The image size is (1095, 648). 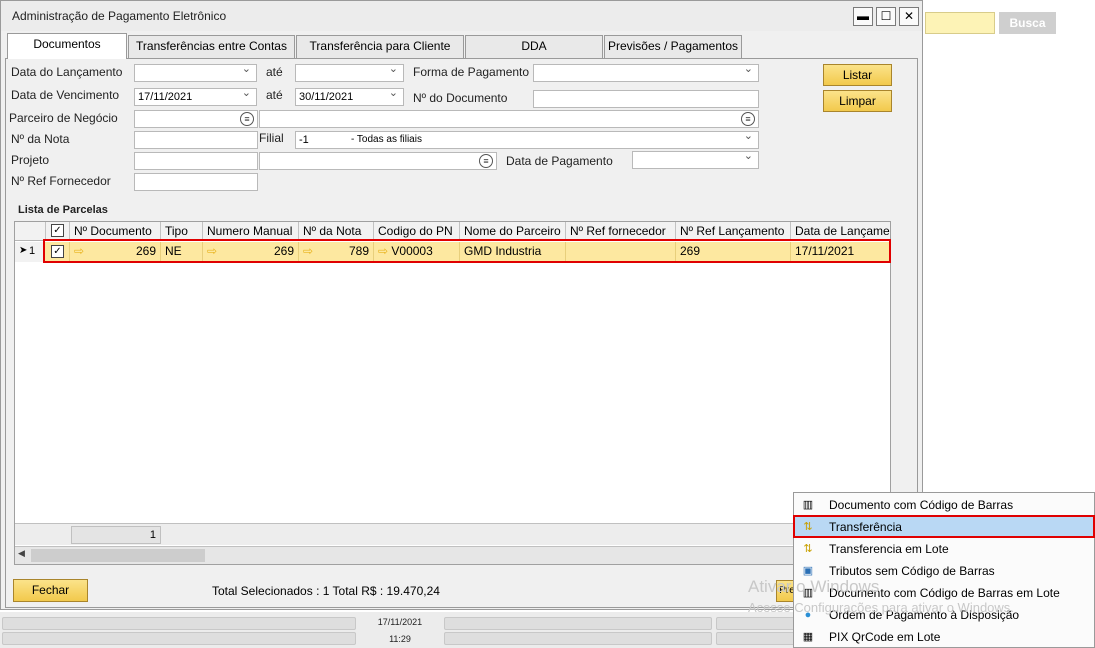 I want to click on filial-description: - Todas as filiais, so click(x=386, y=139).